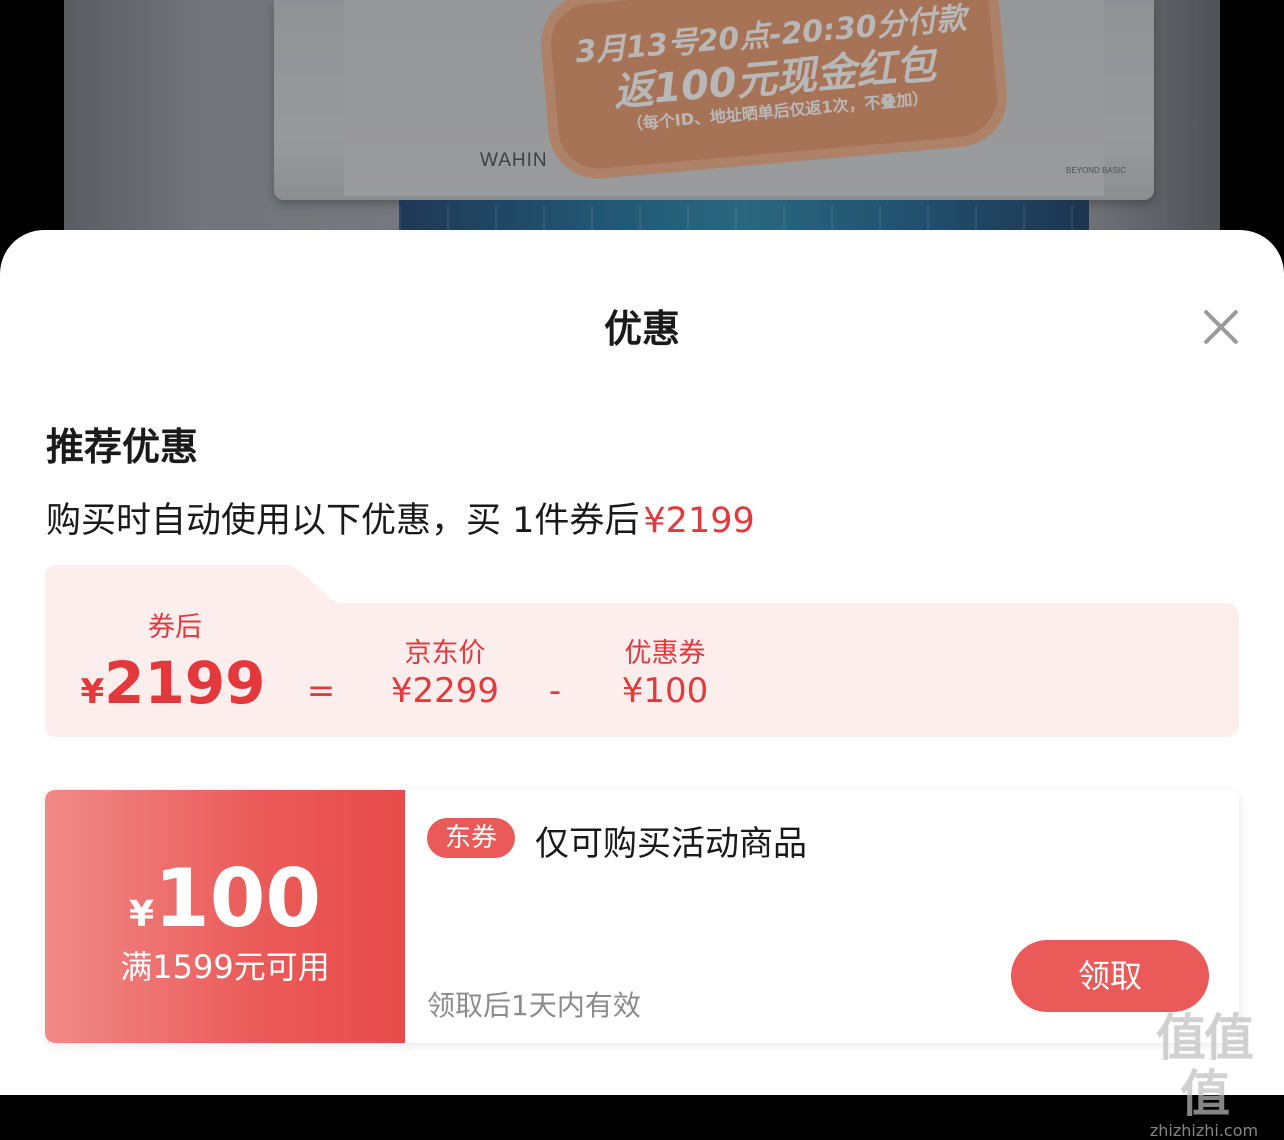 The image size is (1284, 1140). Describe the element at coordinates (185, 683) in the screenshot. I see `after-coupon-value: 2199` at that location.